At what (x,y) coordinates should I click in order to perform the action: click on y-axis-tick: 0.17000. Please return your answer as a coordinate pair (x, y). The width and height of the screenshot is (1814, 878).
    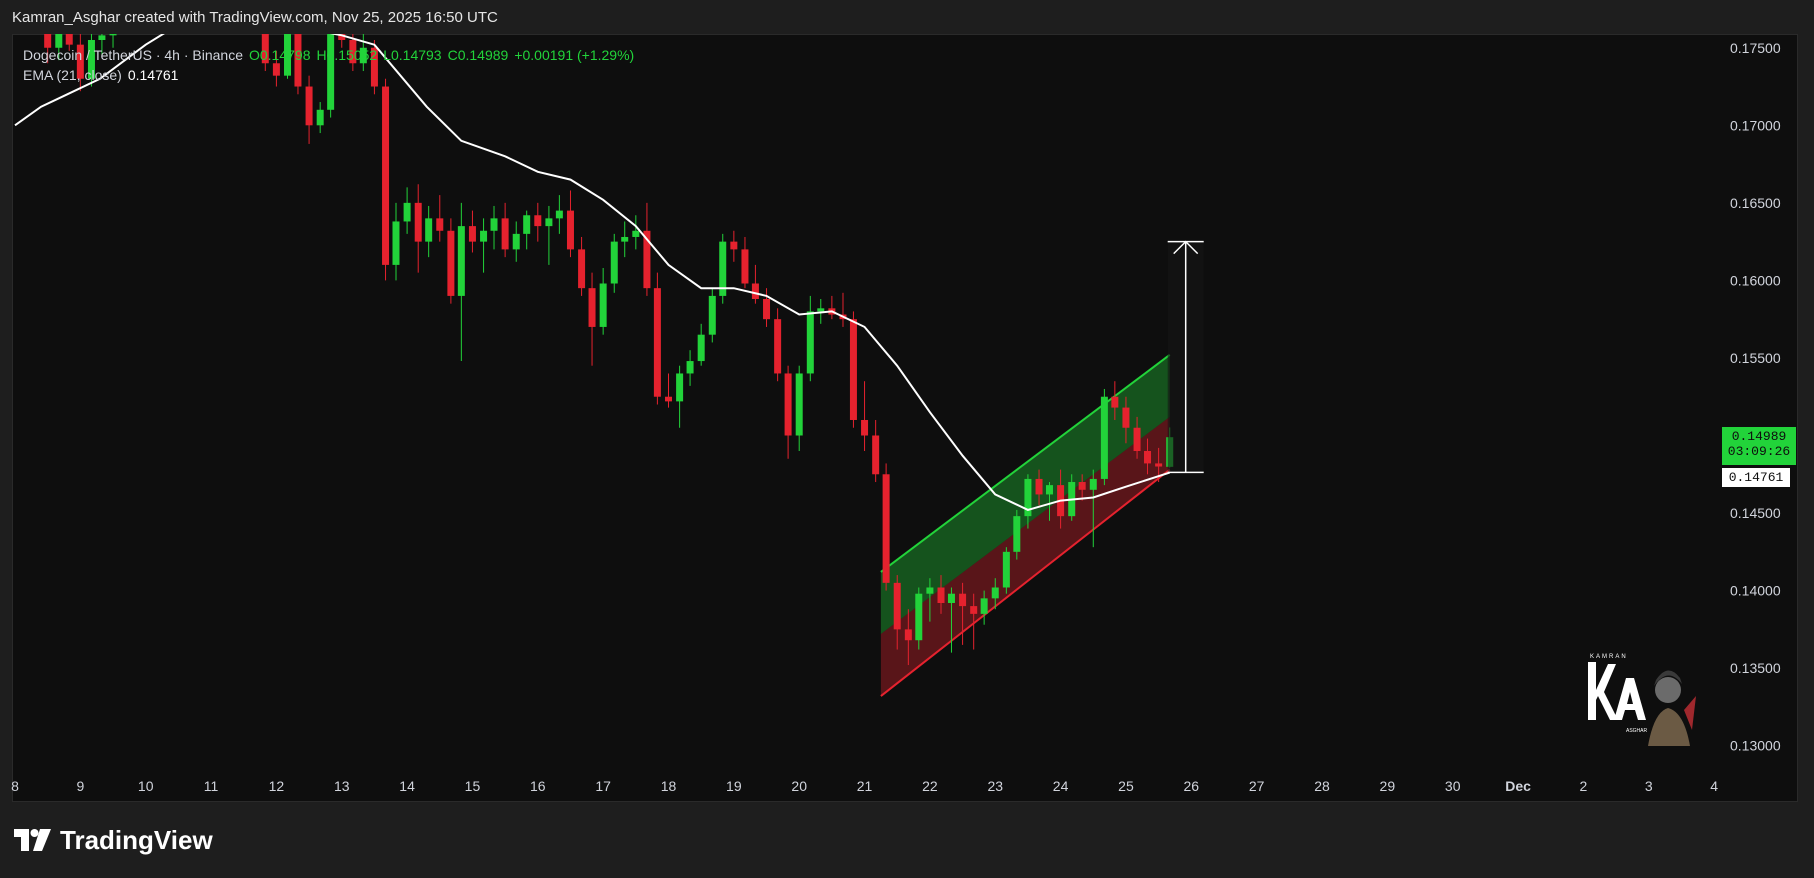
    Looking at the image, I should click on (1755, 125).